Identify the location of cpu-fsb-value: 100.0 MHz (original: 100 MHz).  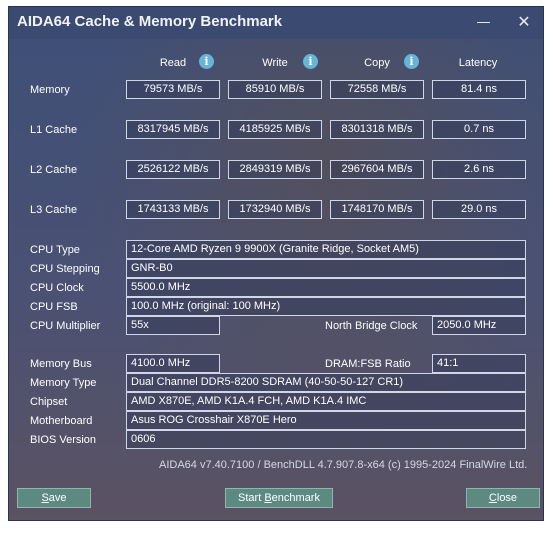
(326, 306).